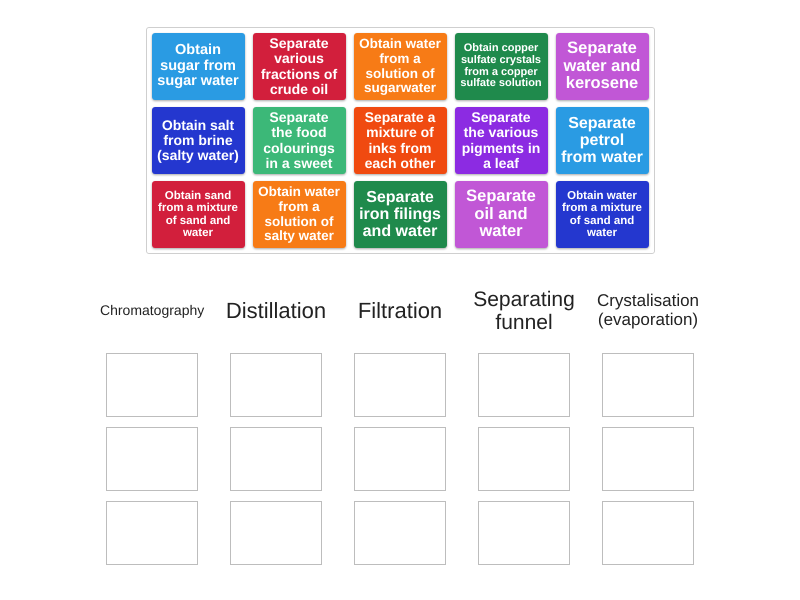 This screenshot has width=800, height=600. I want to click on answer-tile: Obtain water from a mixture of sand and water, so click(602, 214).